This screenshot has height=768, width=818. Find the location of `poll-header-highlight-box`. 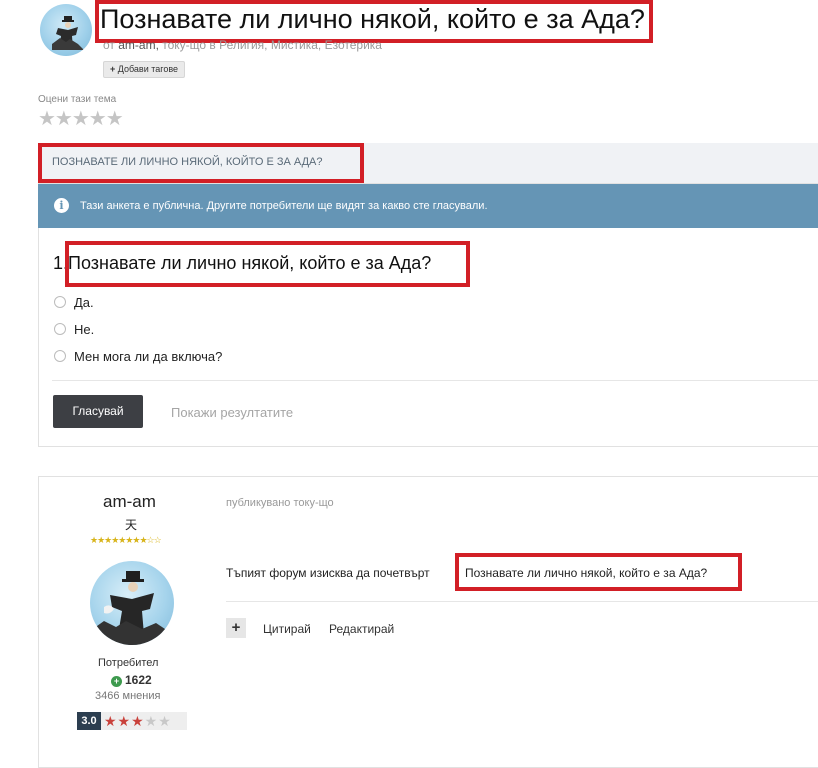

poll-header-highlight-box is located at coordinates (201, 163).